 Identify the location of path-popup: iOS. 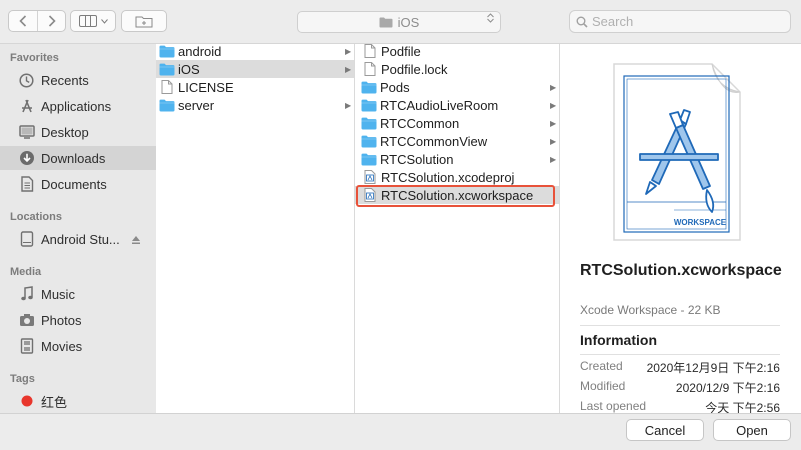
(399, 22).